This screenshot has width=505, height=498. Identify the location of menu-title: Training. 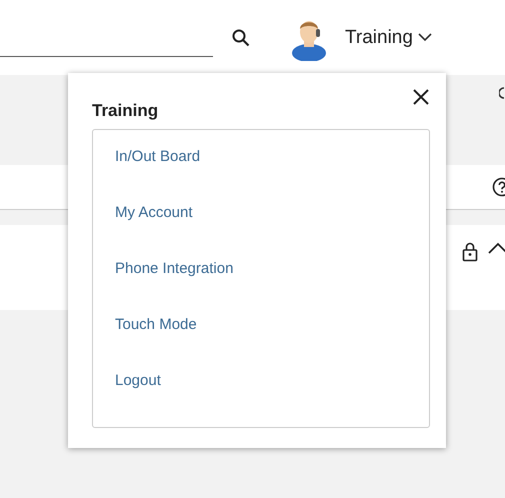
(125, 111).